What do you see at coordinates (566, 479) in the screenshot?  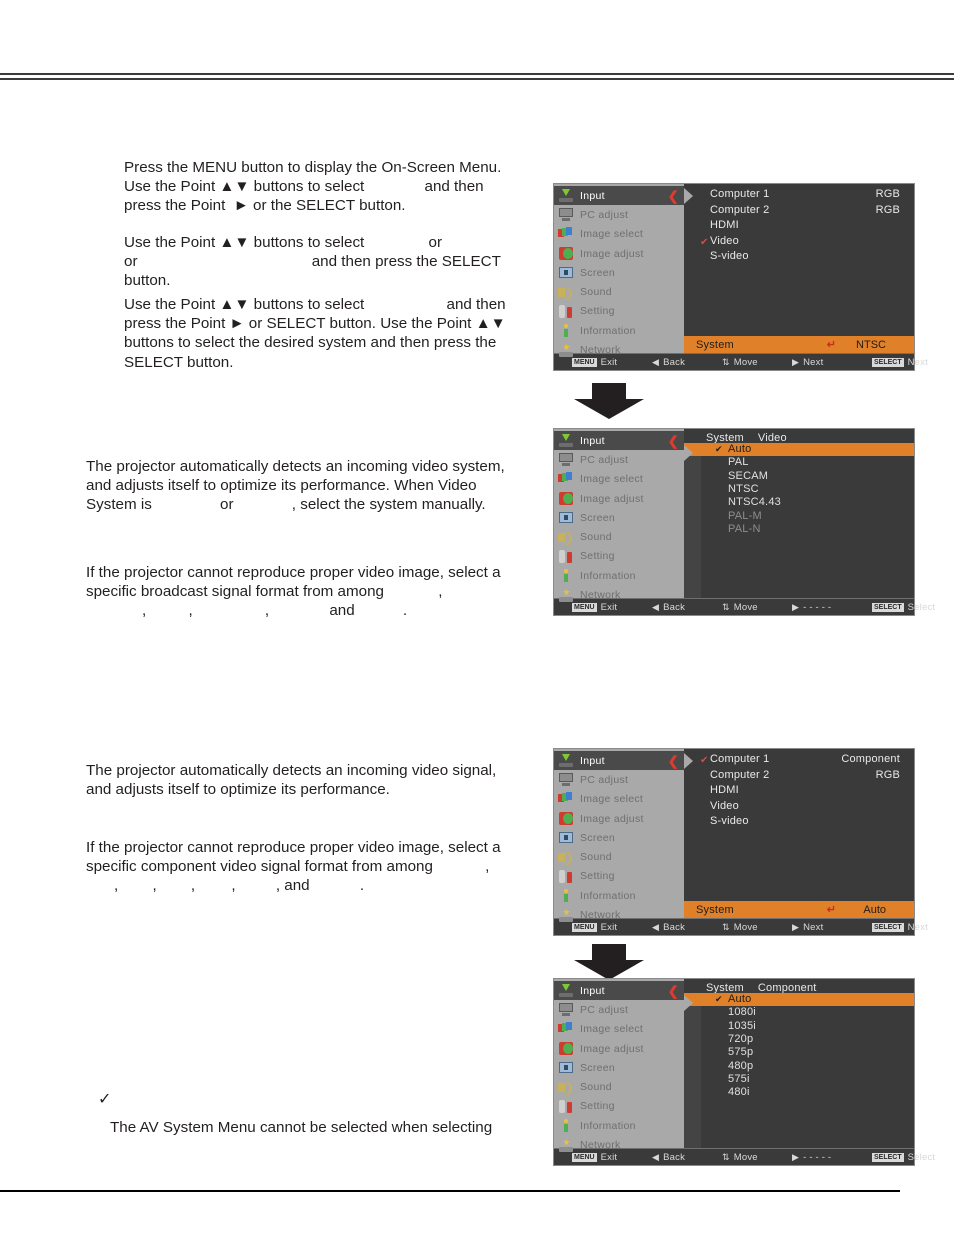 I see `image-select-icon` at bounding box center [566, 479].